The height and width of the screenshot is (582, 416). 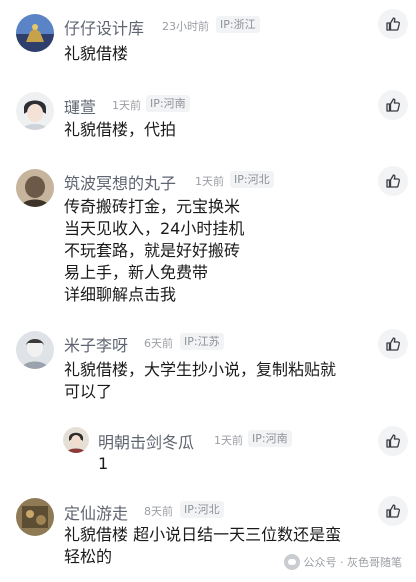 I want to click on ip-location-badge: IP:江苏, so click(x=202, y=341).